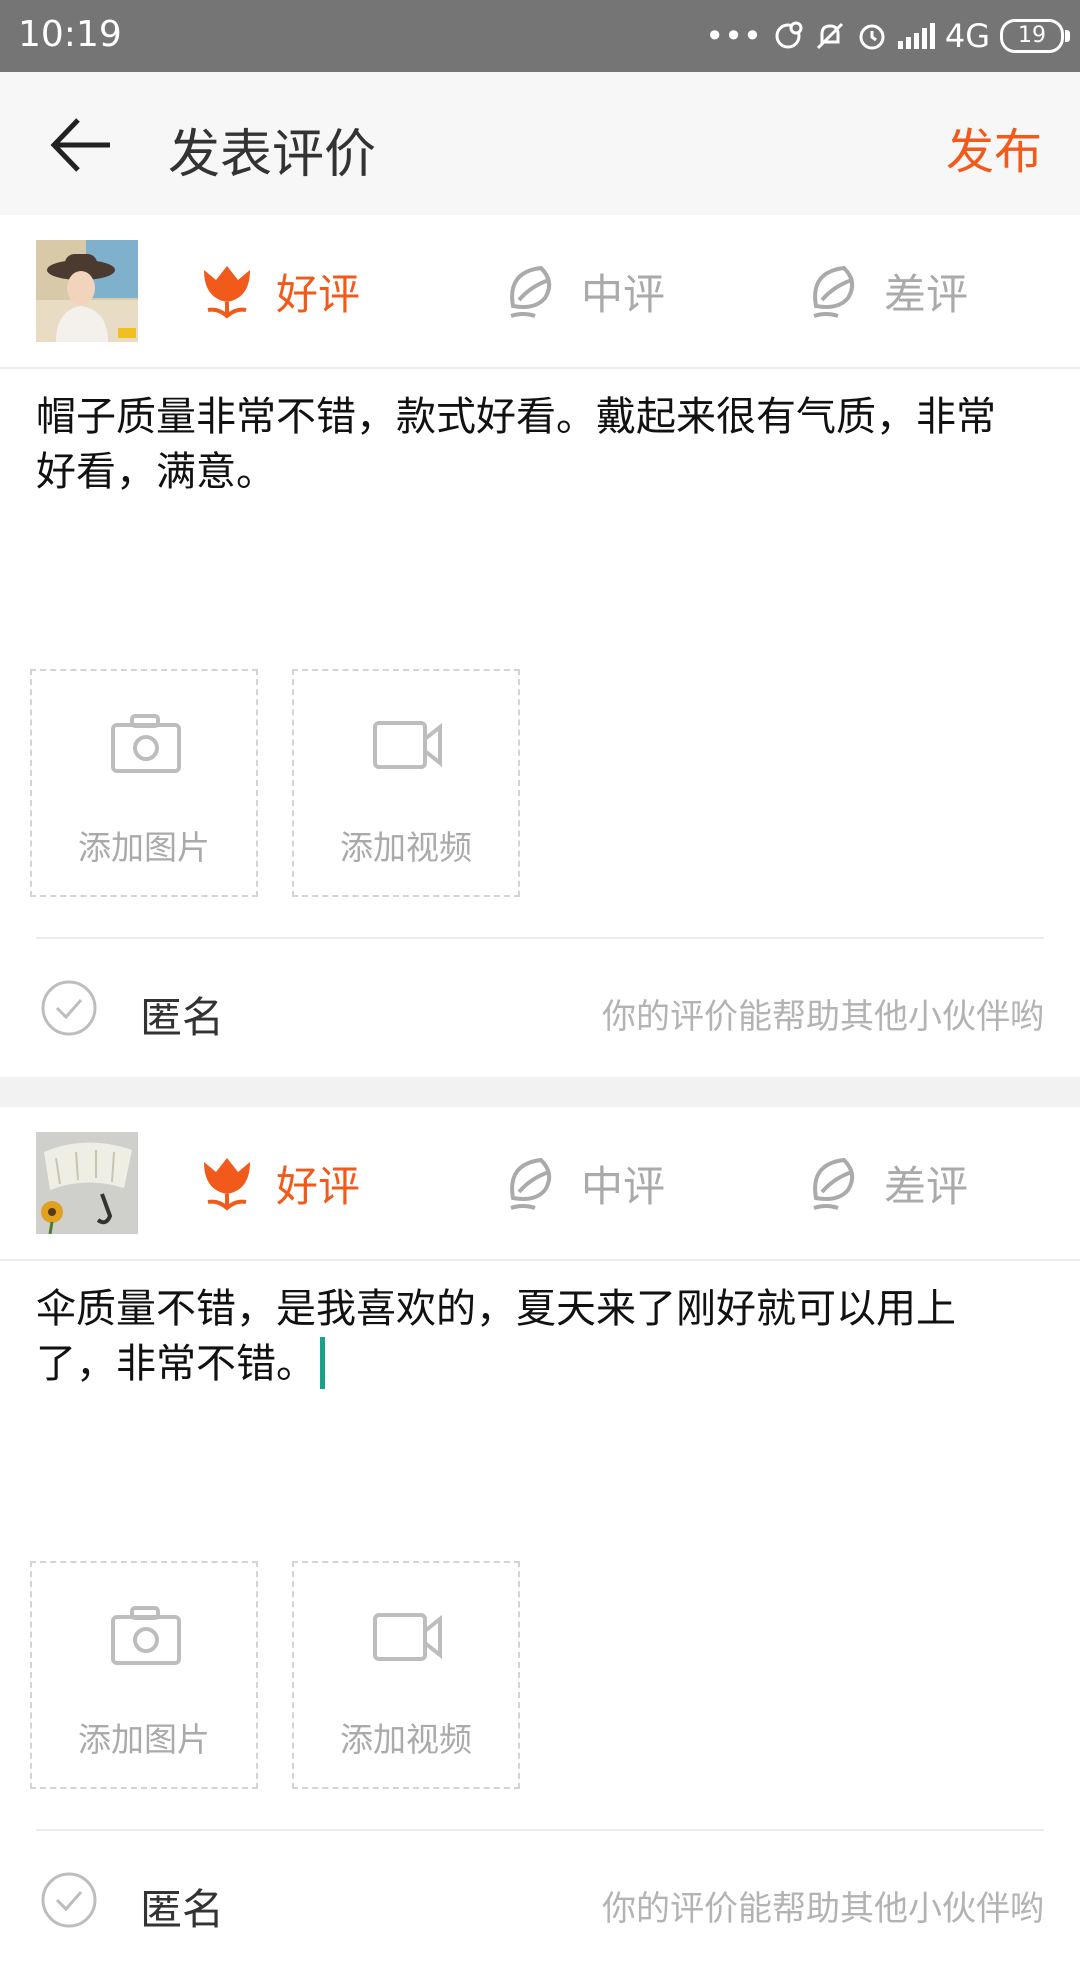  I want to click on top-app-bar: 发表评价 发布, so click(540, 143).